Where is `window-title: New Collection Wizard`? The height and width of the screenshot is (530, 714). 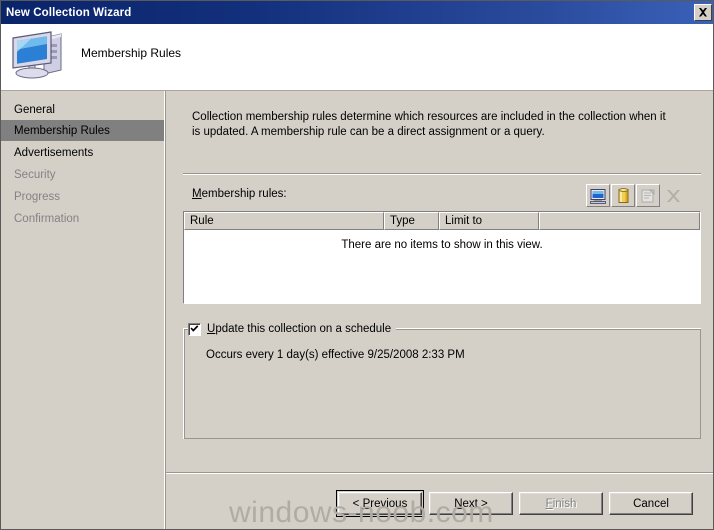 window-title: New Collection Wizard is located at coordinates (69, 12).